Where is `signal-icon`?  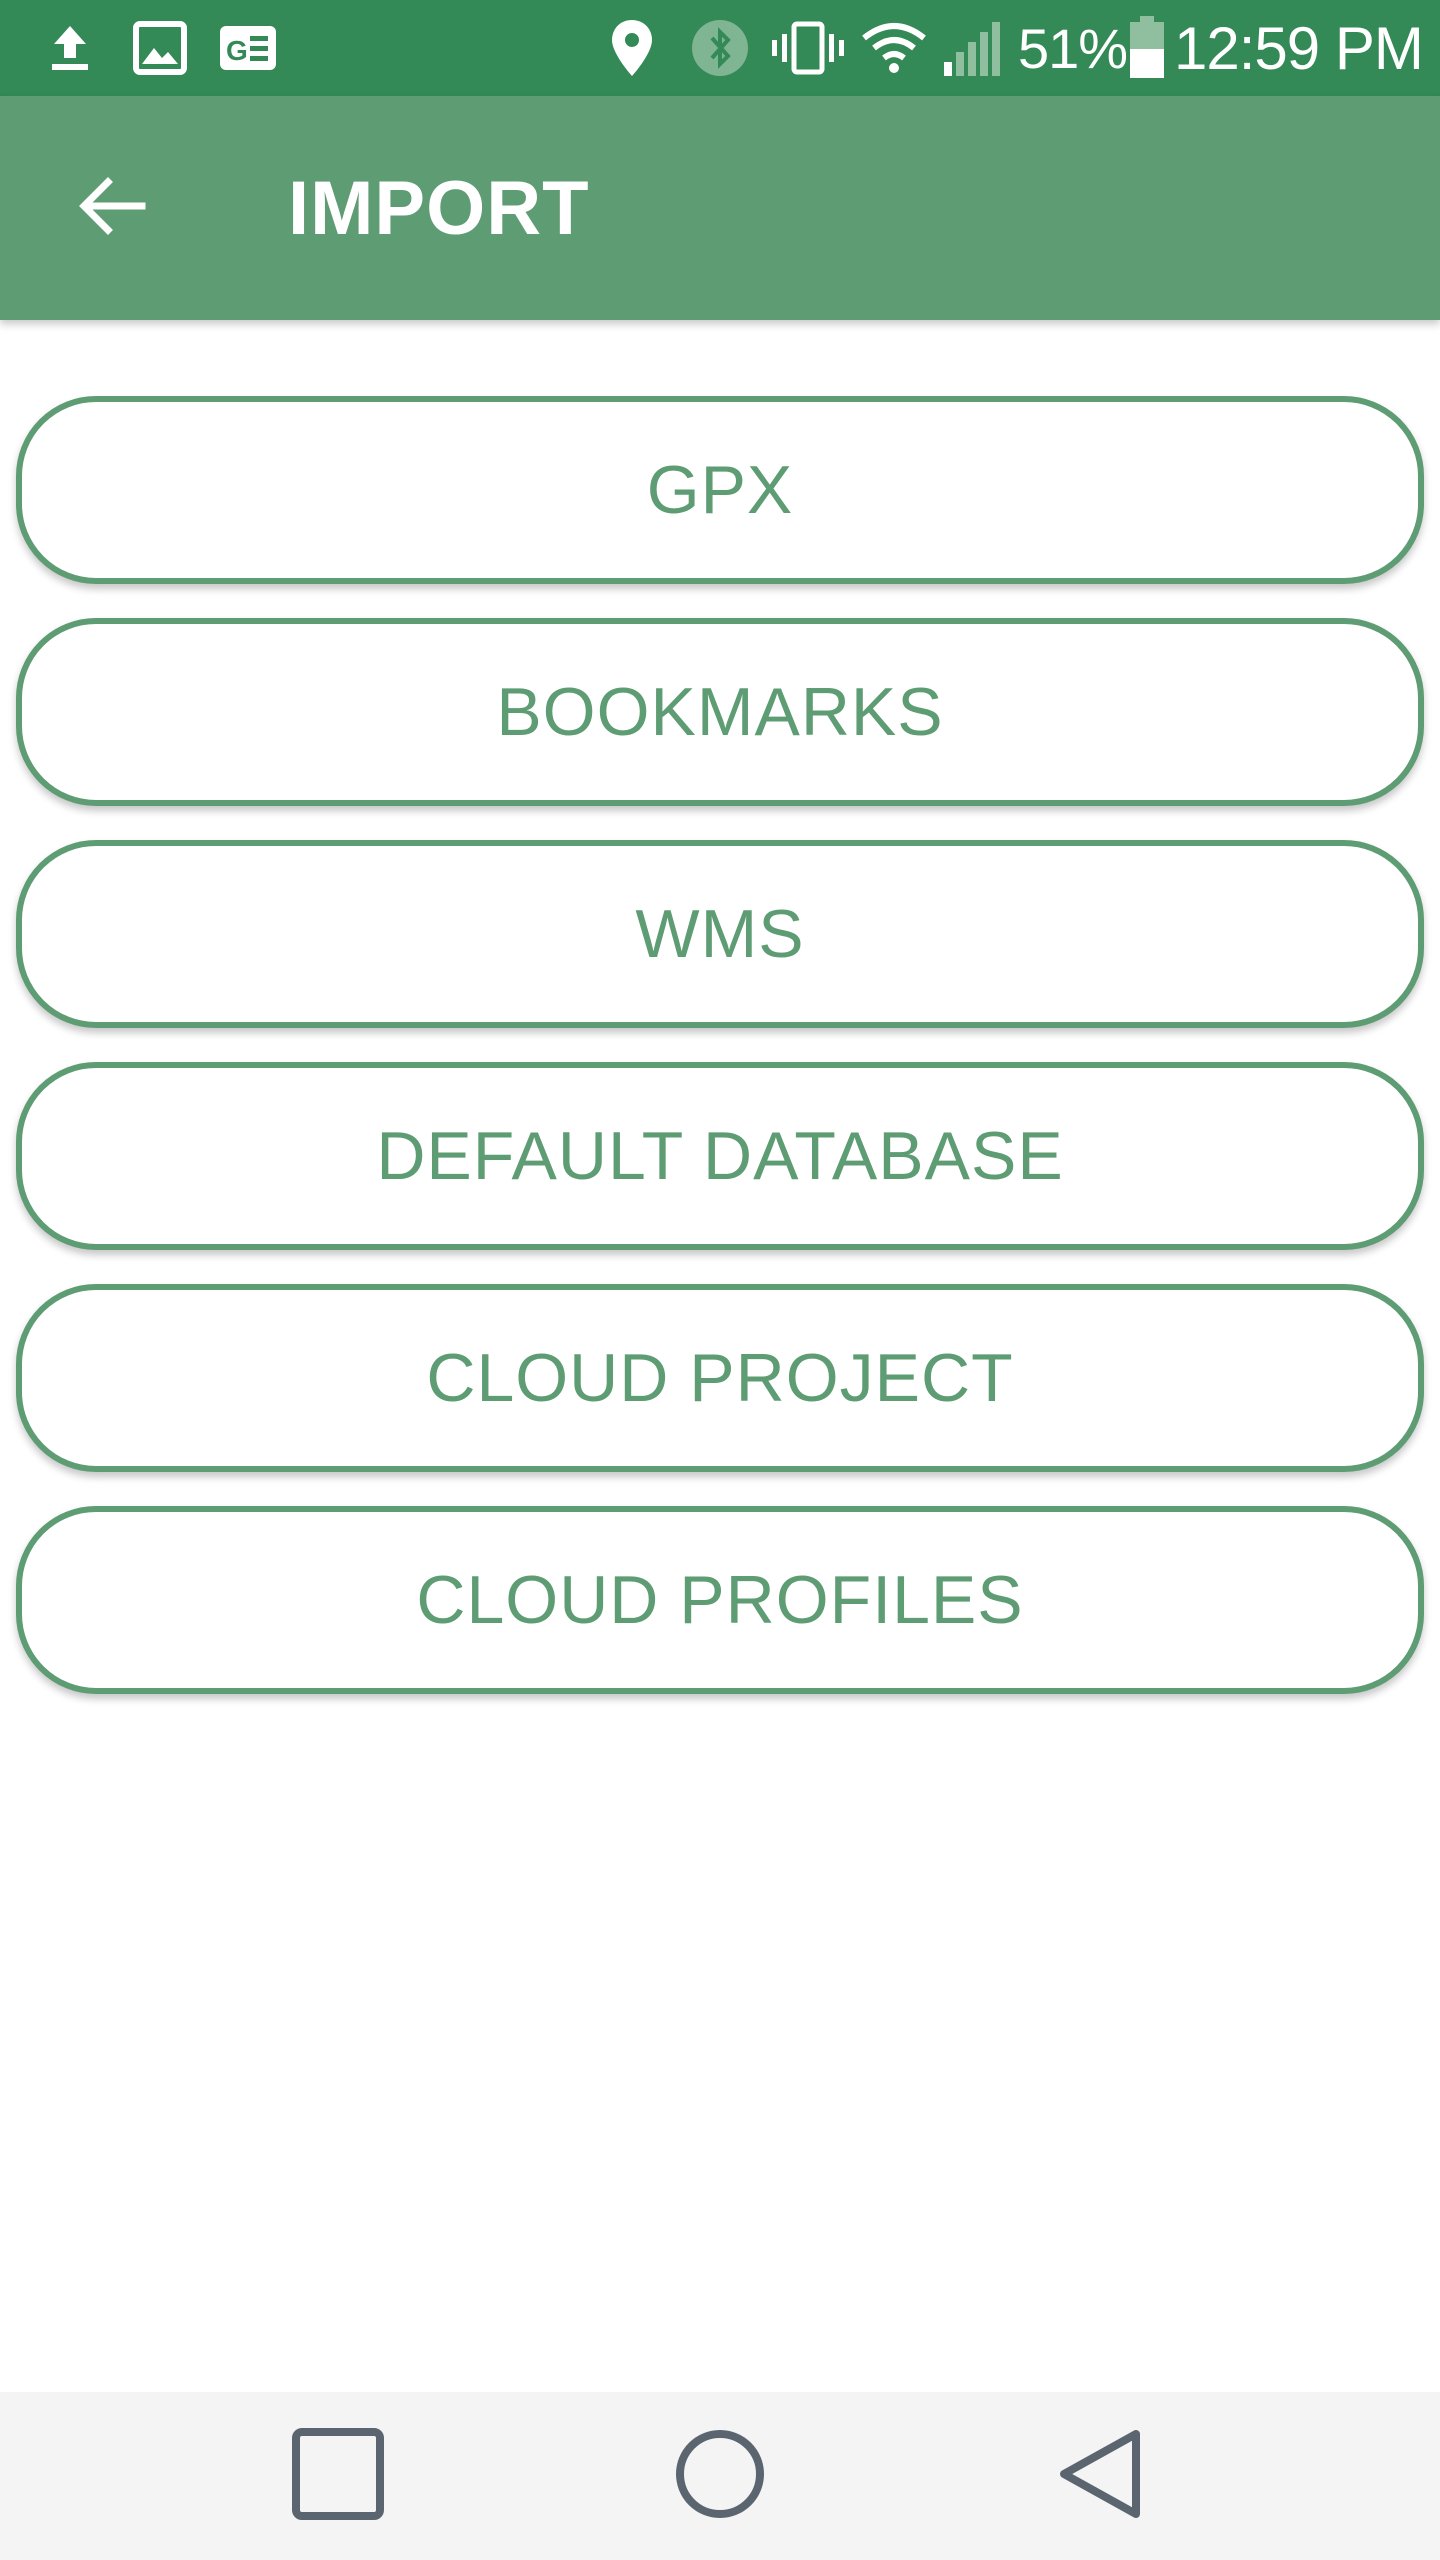
signal-icon is located at coordinates (972, 48).